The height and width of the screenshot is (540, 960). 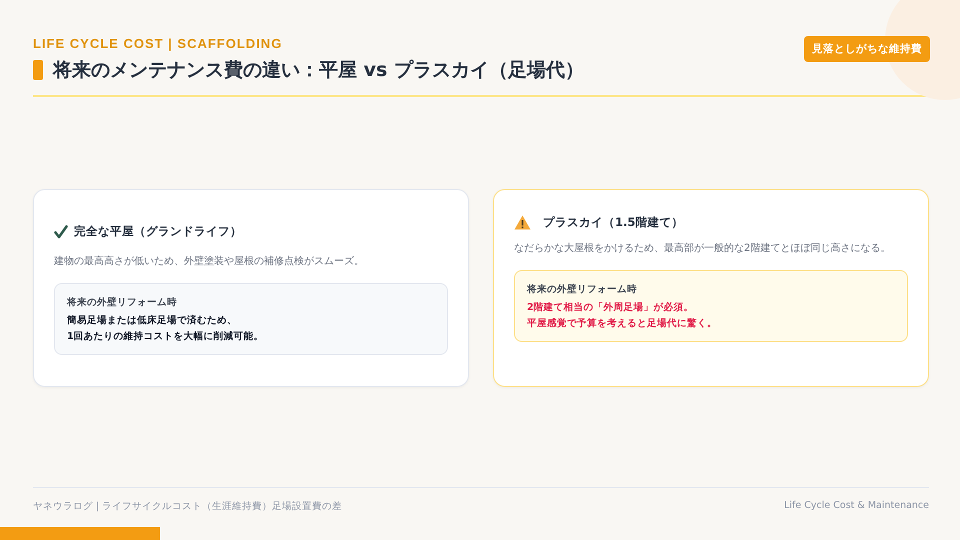 I want to click on card-description: 建物の最高高さが低いため、外壁塗装や屋根の補修点検がスムーズ。, so click(x=209, y=261).